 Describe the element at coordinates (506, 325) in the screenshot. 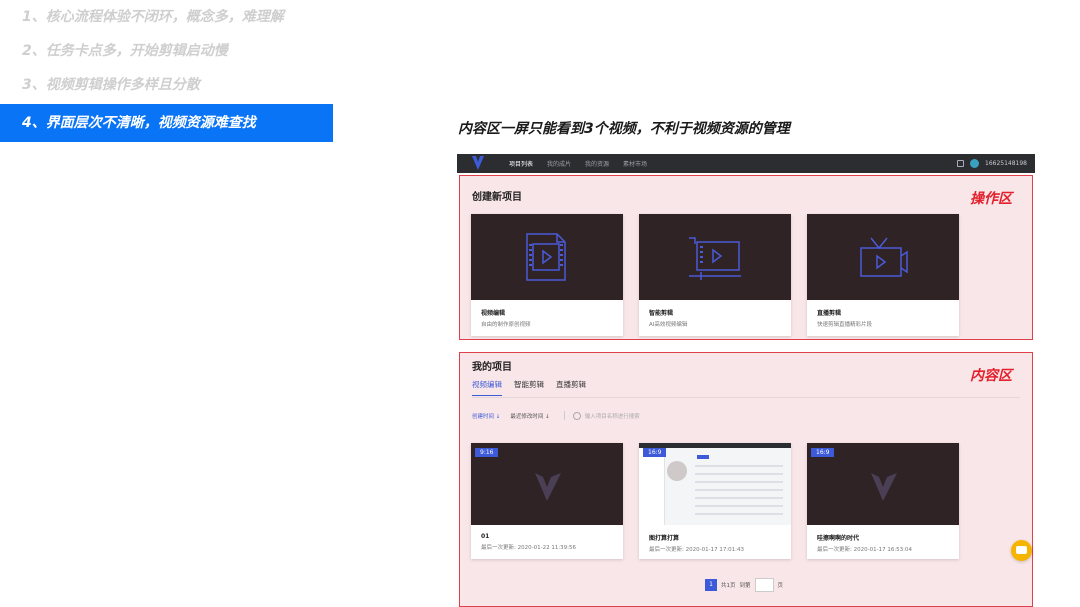

I see `card-desc: 自由的制作原创视频` at that location.